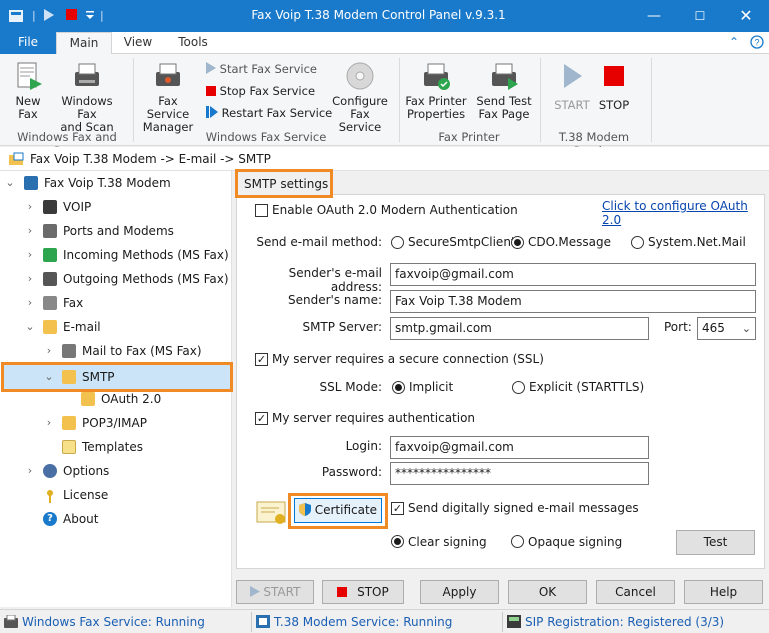 This screenshot has width=769, height=633. Describe the element at coordinates (50, 231) in the screenshot. I see `modem-icon` at that location.